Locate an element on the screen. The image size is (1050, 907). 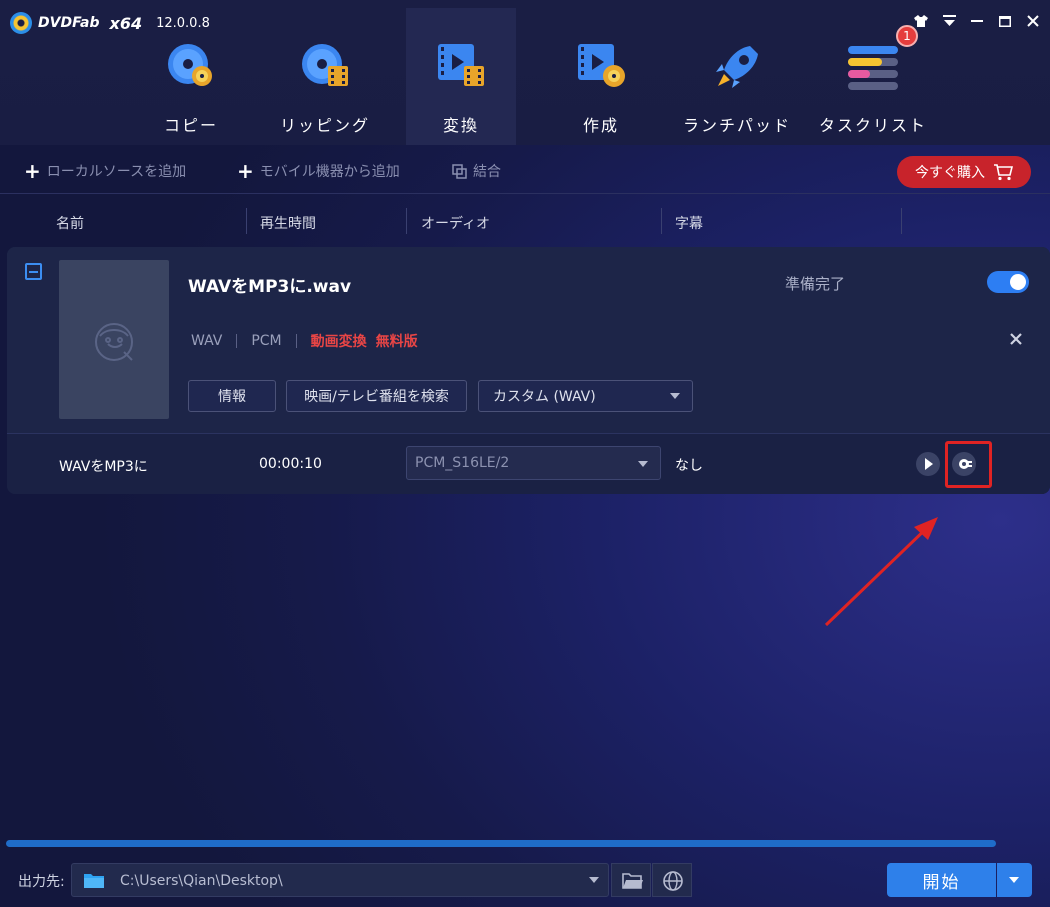
nav-item-creator: 作成 is located at coordinates (601, 76).